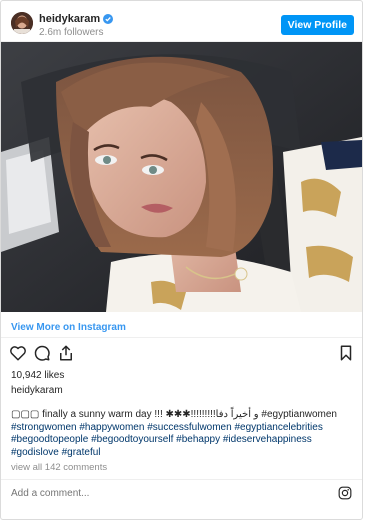 This screenshot has width=365, height=522. What do you see at coordinates (346, 353) in the screenshot?
I see `bookmark-icon` at bounding box center [346, 353].